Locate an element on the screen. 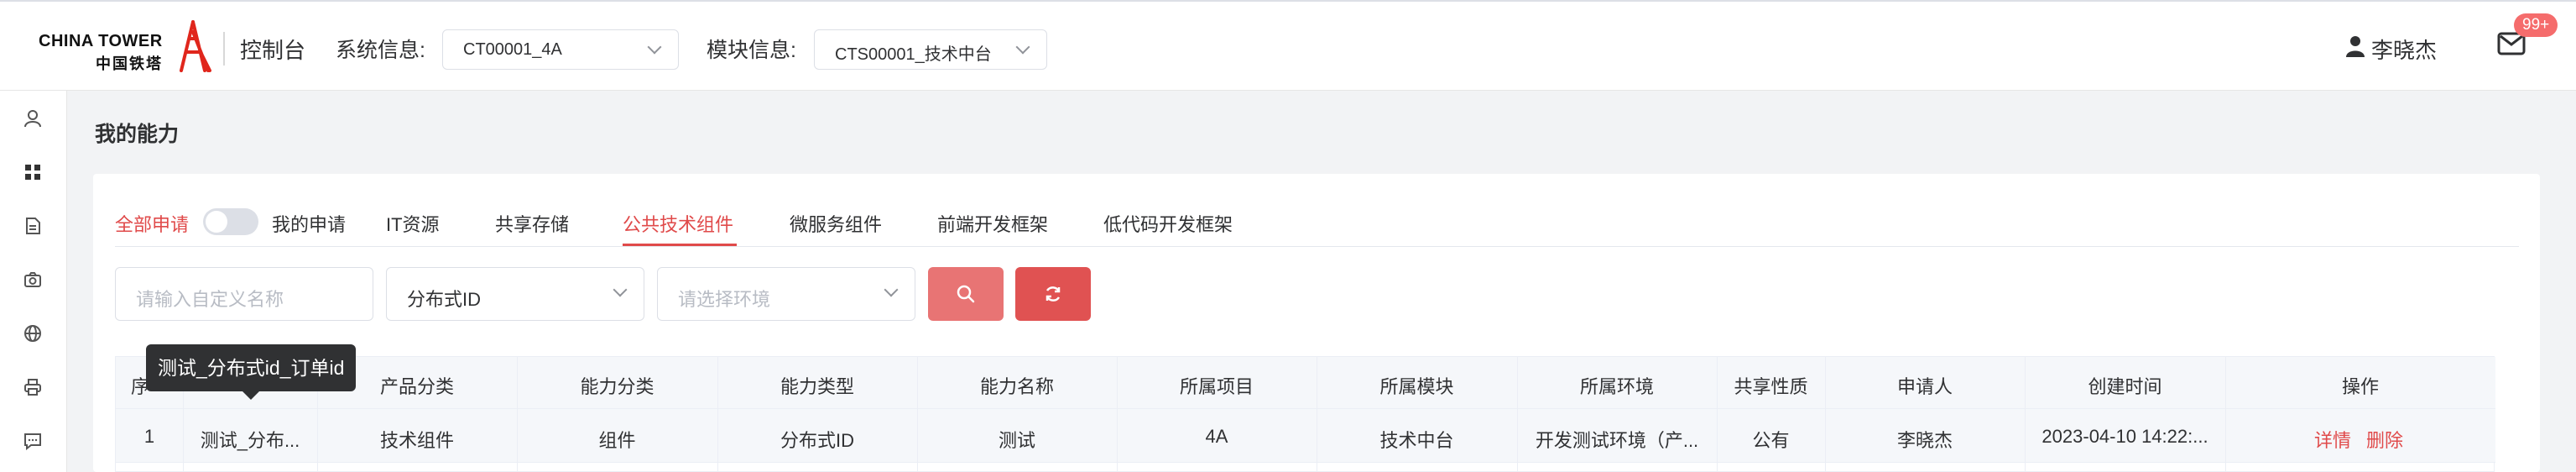  page-title: 我的能力 is located at coordinates (137, 134).